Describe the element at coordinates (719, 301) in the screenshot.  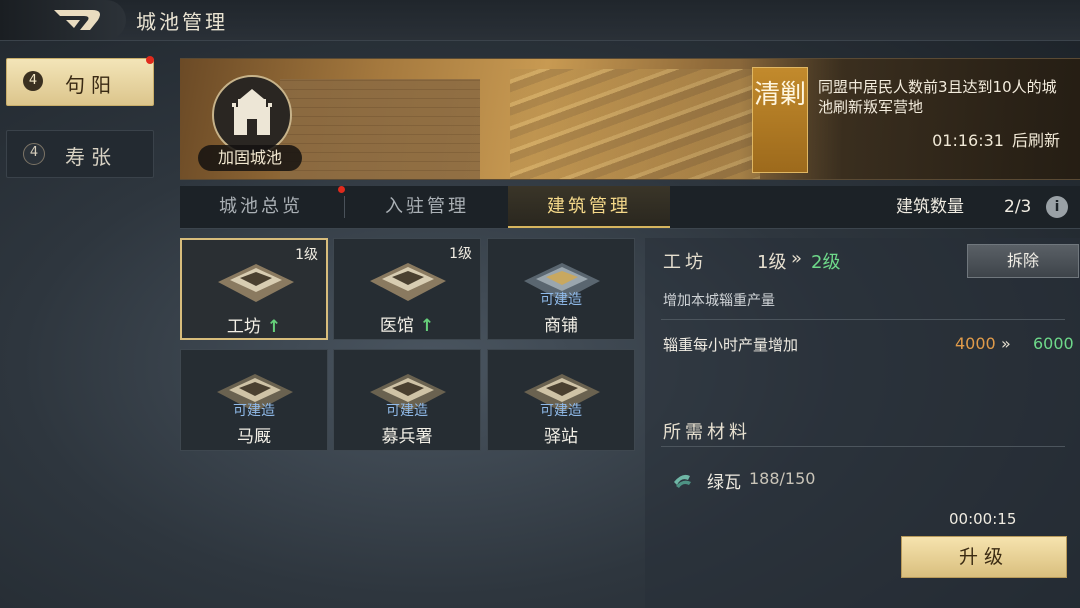
I see `building-description: 增加本城辎重产量` at that location.